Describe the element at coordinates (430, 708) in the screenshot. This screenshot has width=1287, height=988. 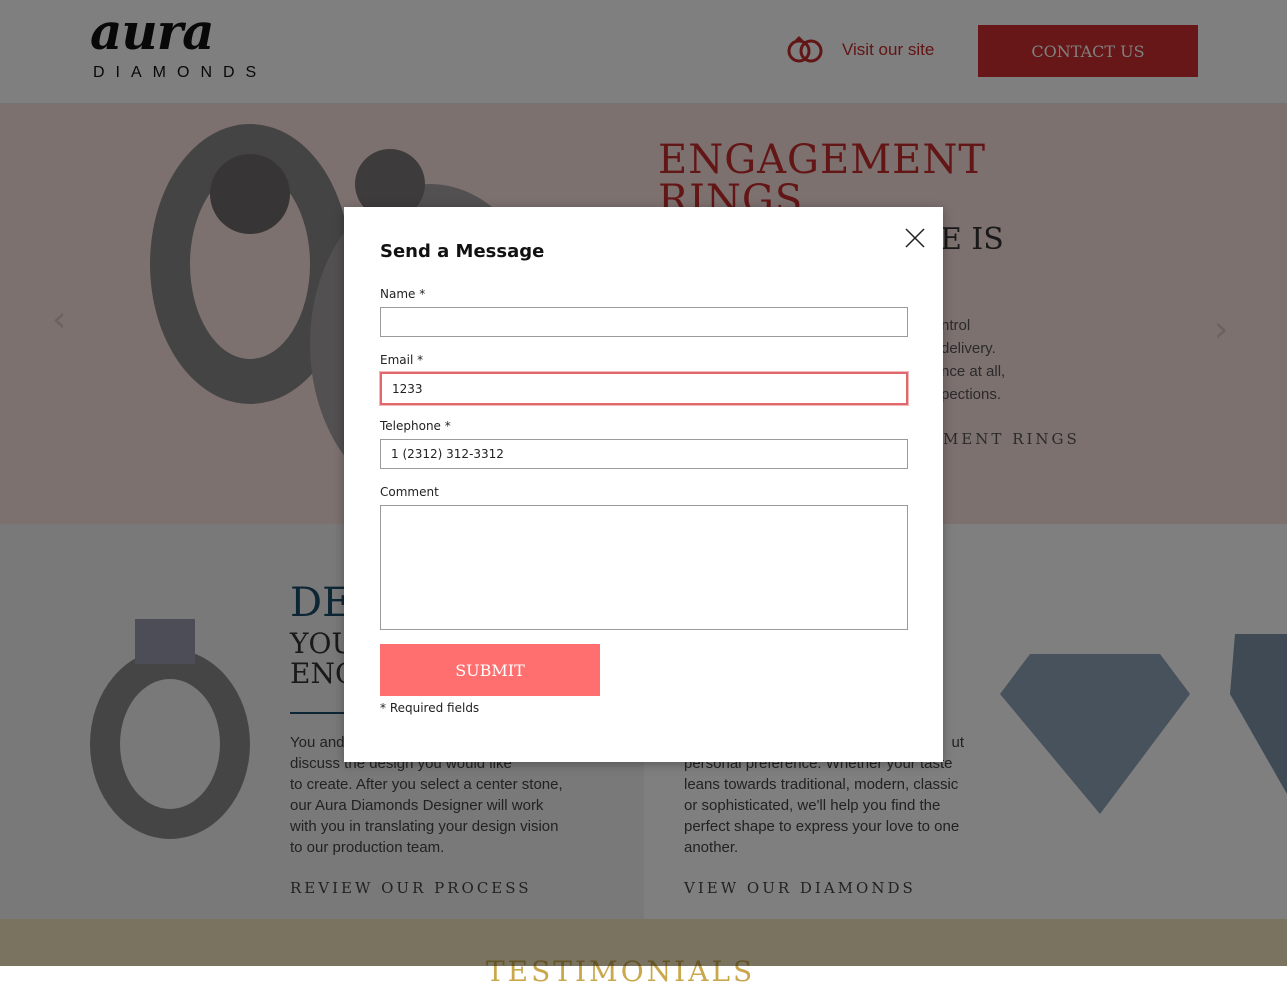
I see `required-fields-note: * Required fields` at that location.